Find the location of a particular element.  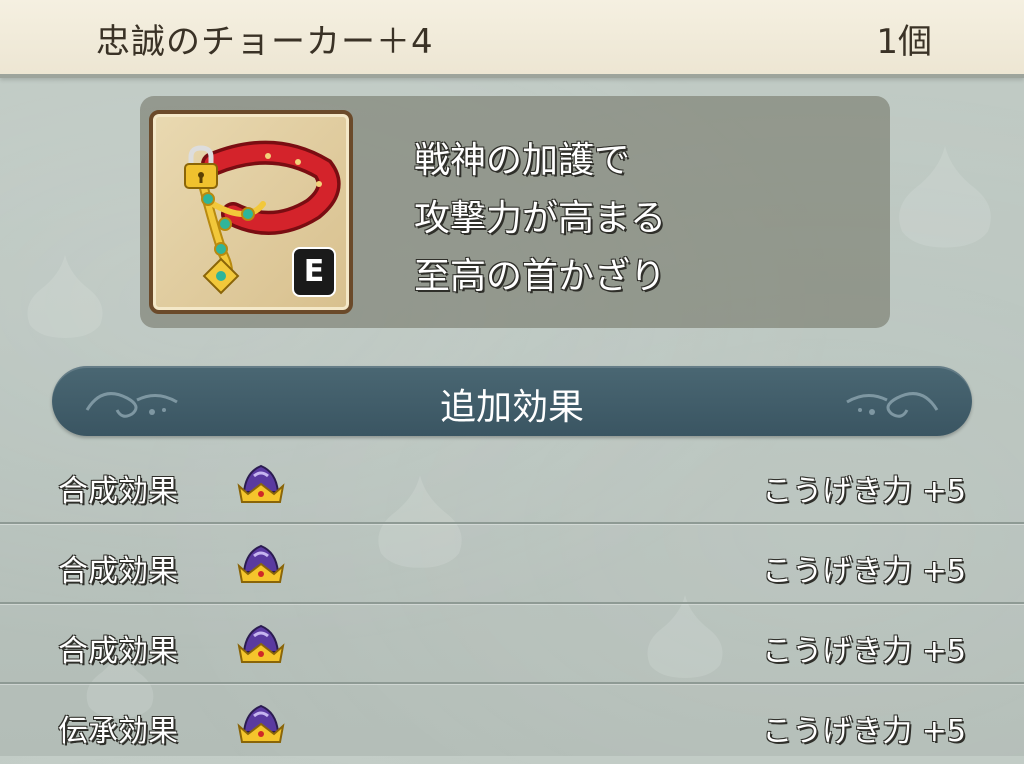

description-line: 攻撃力が高まる is located at coordinates (540, 218).